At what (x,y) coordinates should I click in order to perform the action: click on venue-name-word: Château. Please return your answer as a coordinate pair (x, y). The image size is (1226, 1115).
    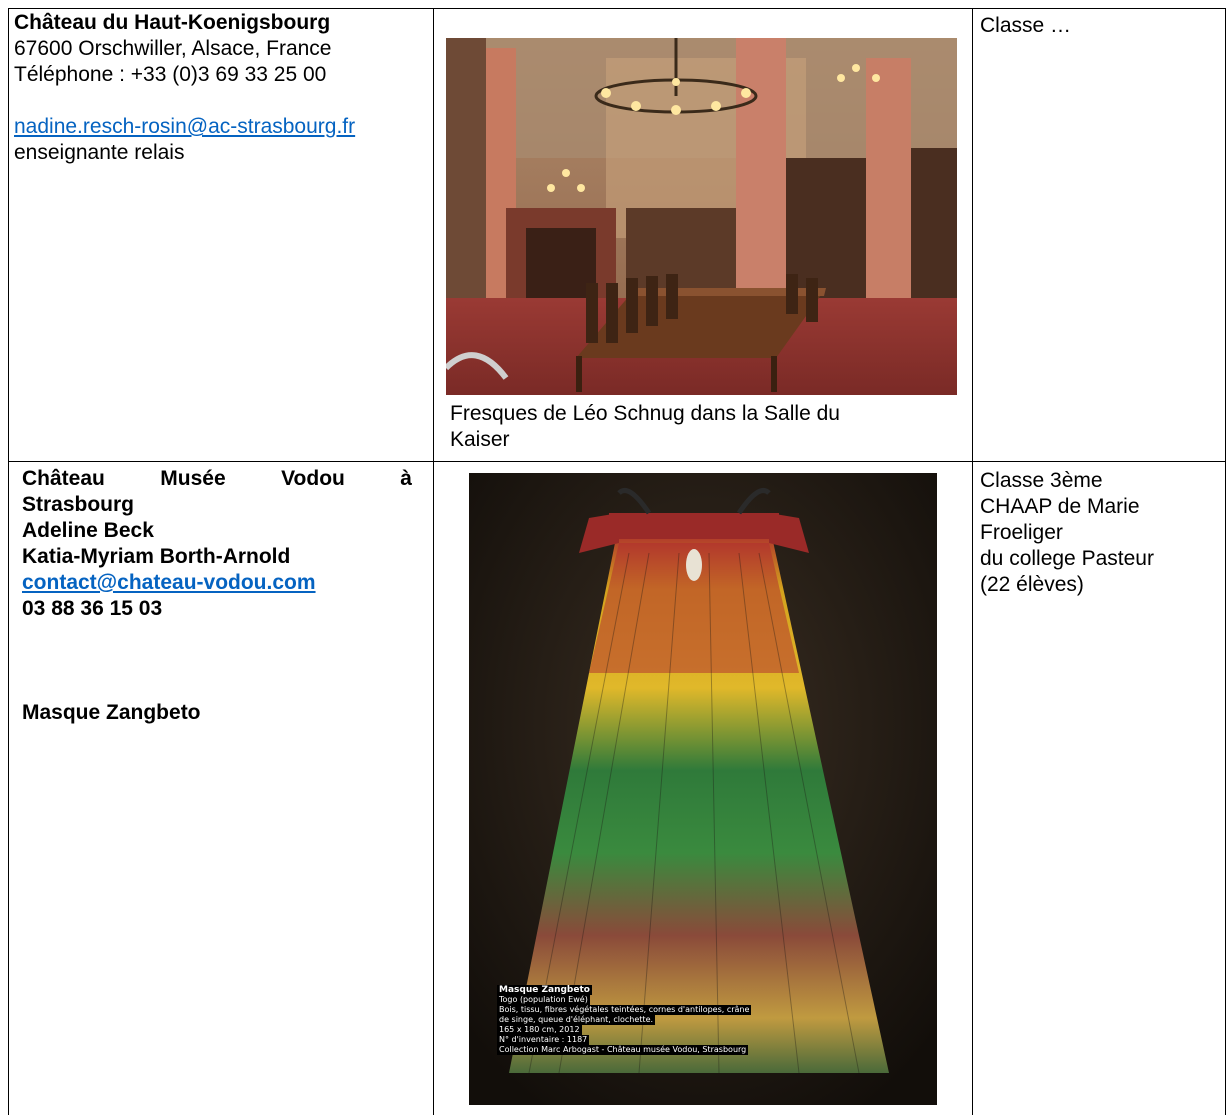
    Looking at the image, I should click on (63, 478).